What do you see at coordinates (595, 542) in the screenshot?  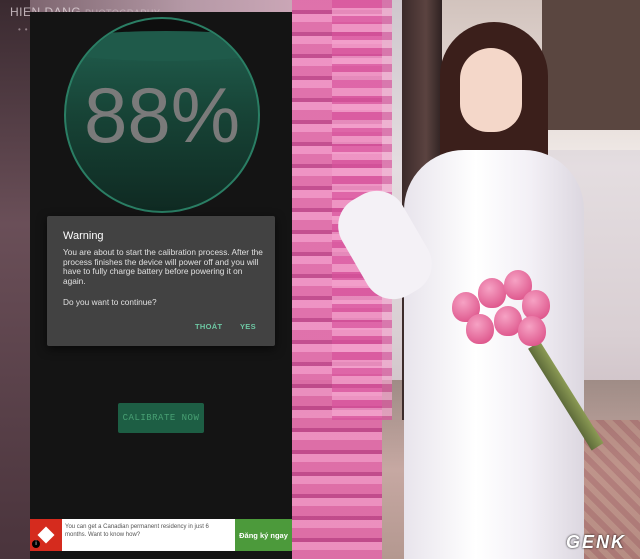 I see `genk-logo: GENK` at bounding box center [595, 542].